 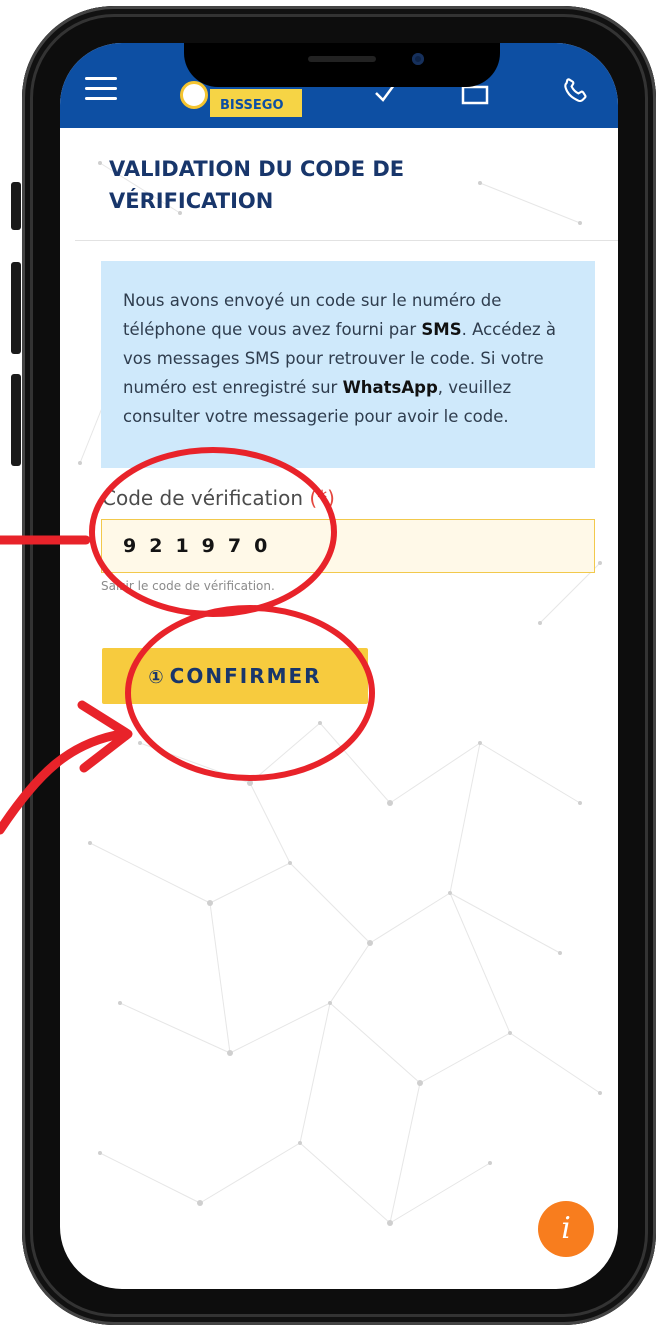 What do you see at coordinates (256, 103) in the screenshot?
I see `logo-text: BISSEGO` at bounding box center [256, 103].